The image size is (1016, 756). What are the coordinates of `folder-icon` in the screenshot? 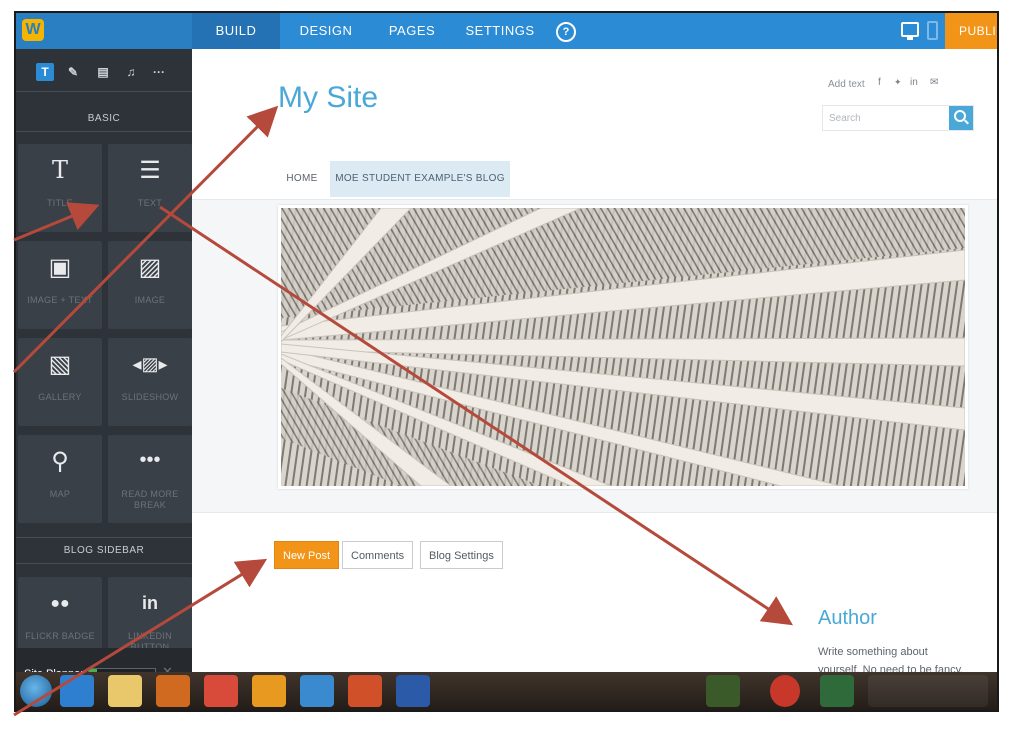 It's located at (125, 691).